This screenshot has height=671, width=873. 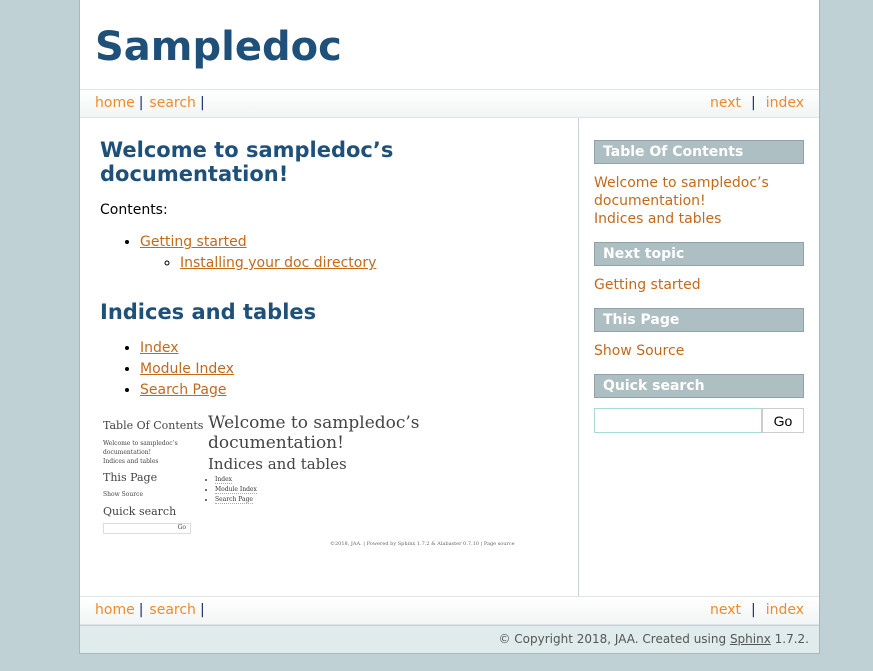 What do you see at coordinates (750, 639) in the screenshot?
I see `sphinx-link: Sphinx` at bounding box center [750, 639].